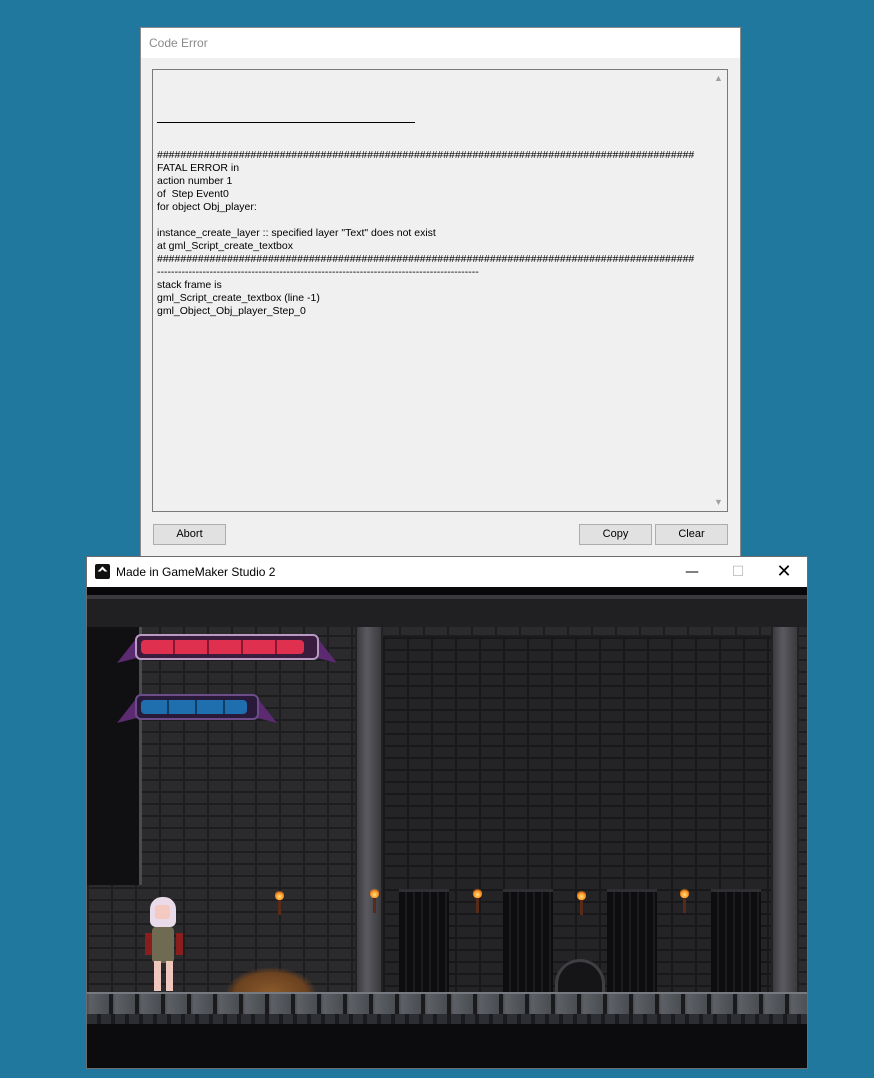  I want to click on clear-button: Clear, so click(691, 534).